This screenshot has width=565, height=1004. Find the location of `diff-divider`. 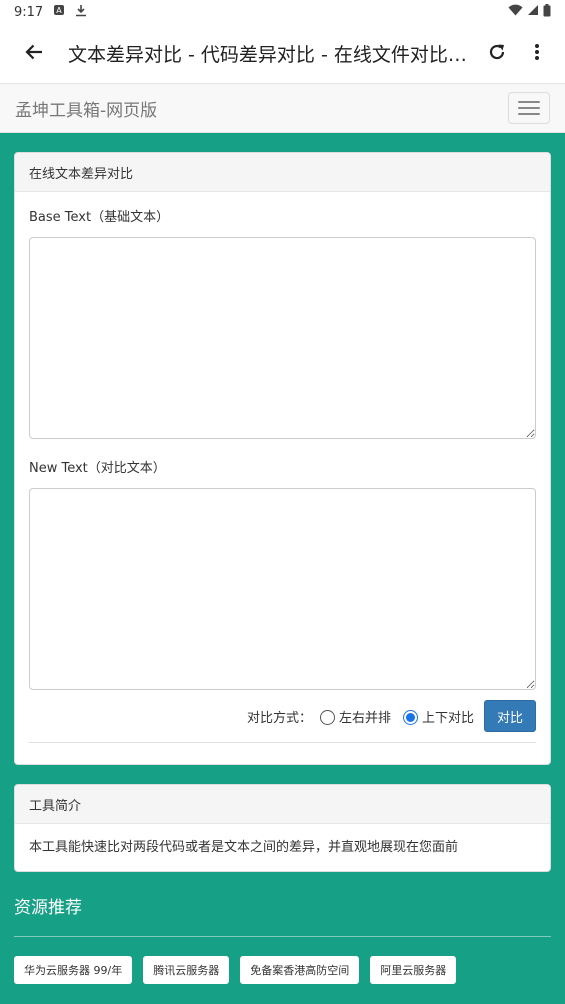

diff-divider is located at coordinates (282, 742).